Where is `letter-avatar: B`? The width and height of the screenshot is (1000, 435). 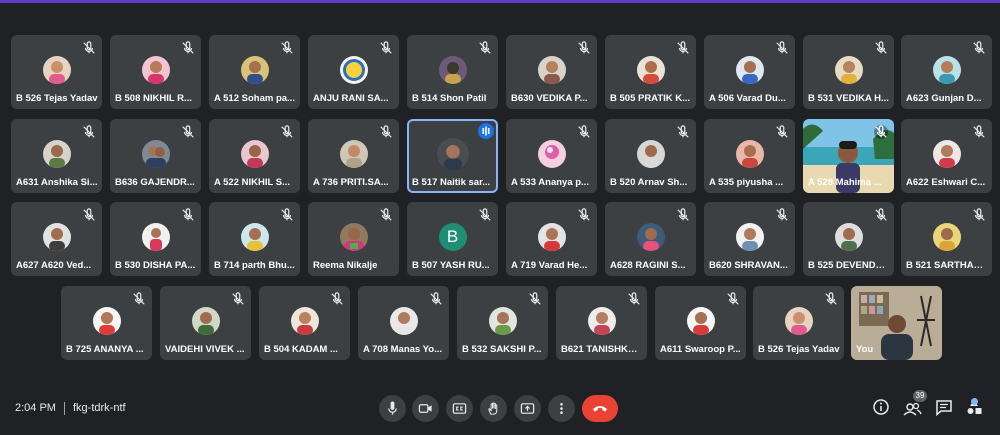
letter-avatar: B is located at coordinates (452, 237).